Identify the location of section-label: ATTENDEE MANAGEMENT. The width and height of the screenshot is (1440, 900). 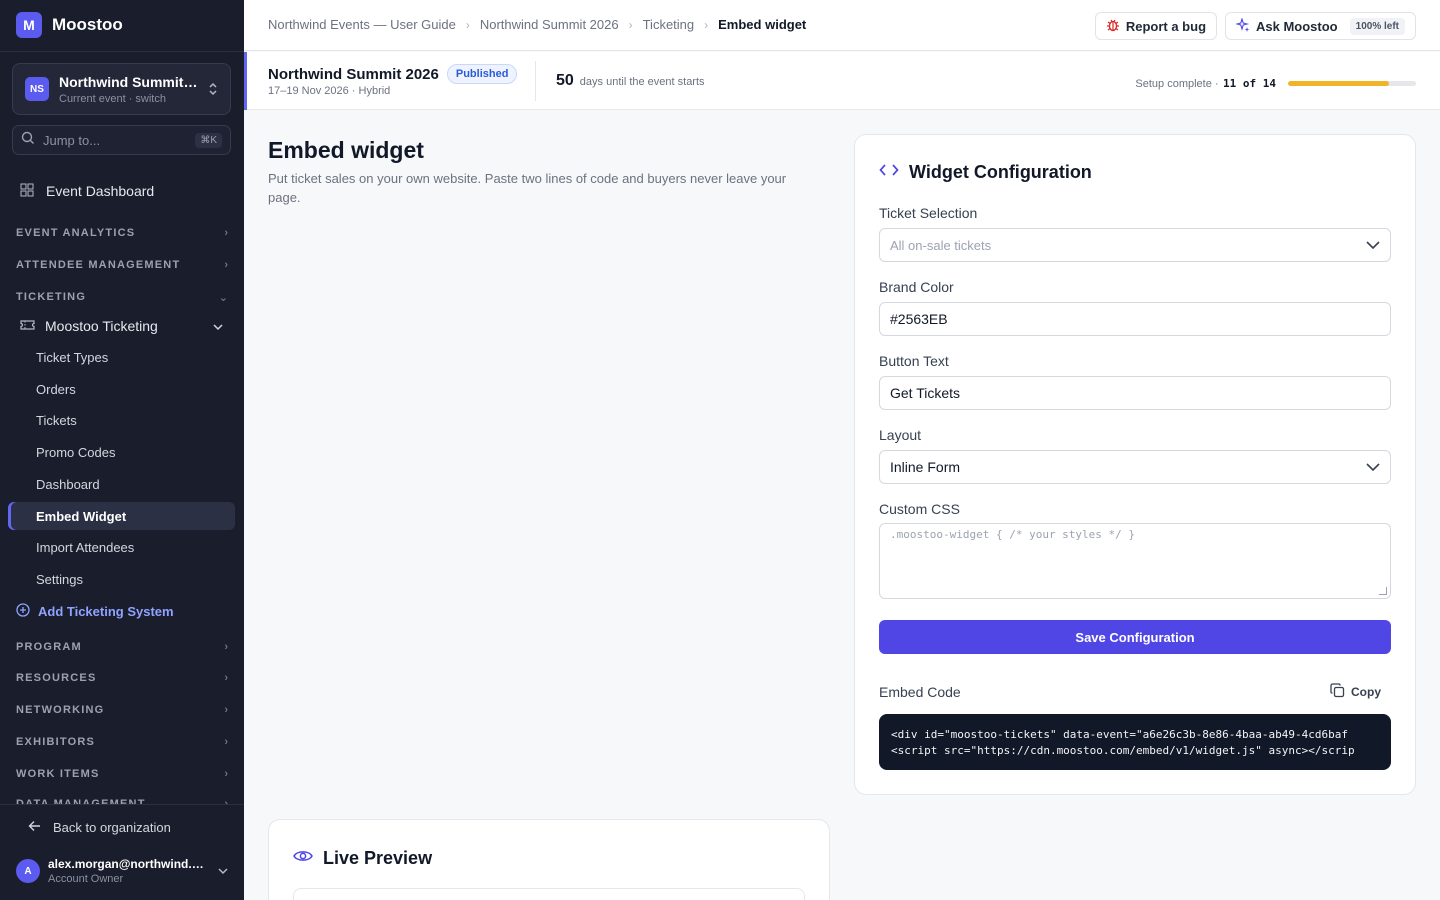
(98, 265).